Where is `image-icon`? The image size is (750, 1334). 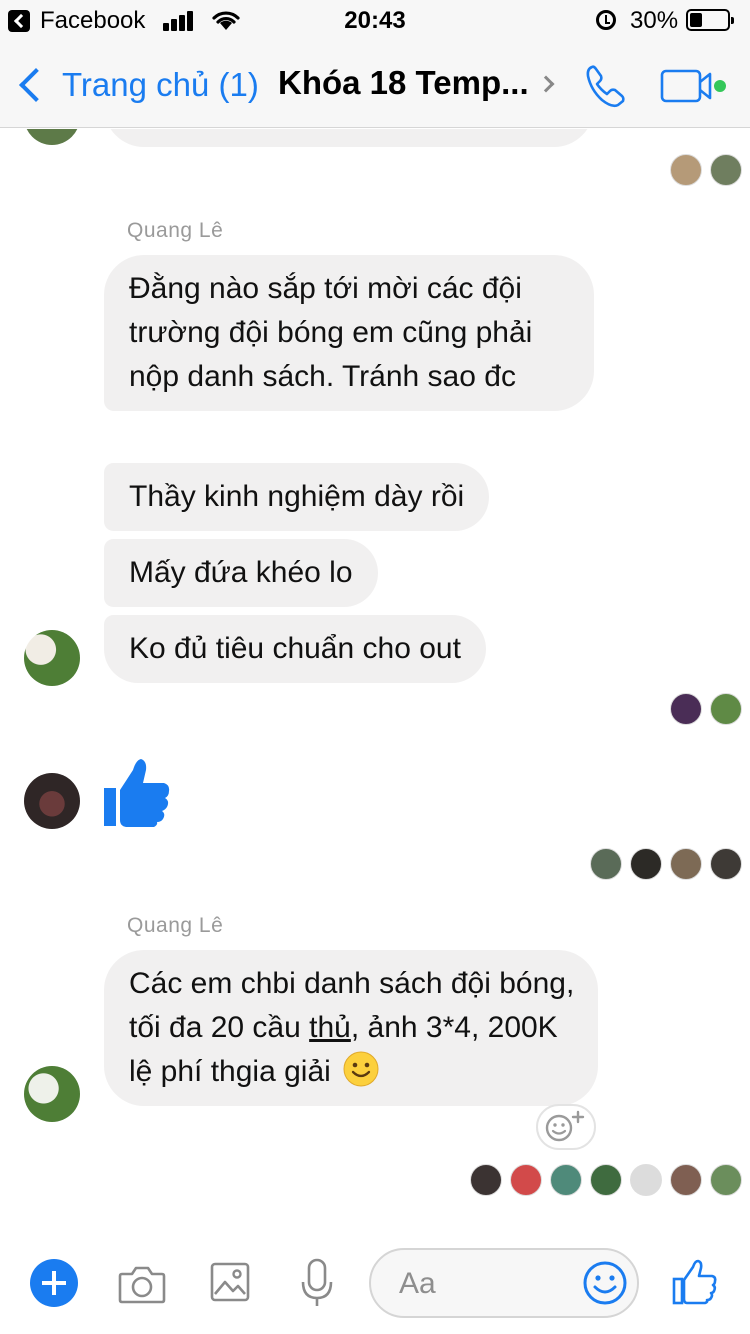 image-icon is located at coordinates (230, 1282).